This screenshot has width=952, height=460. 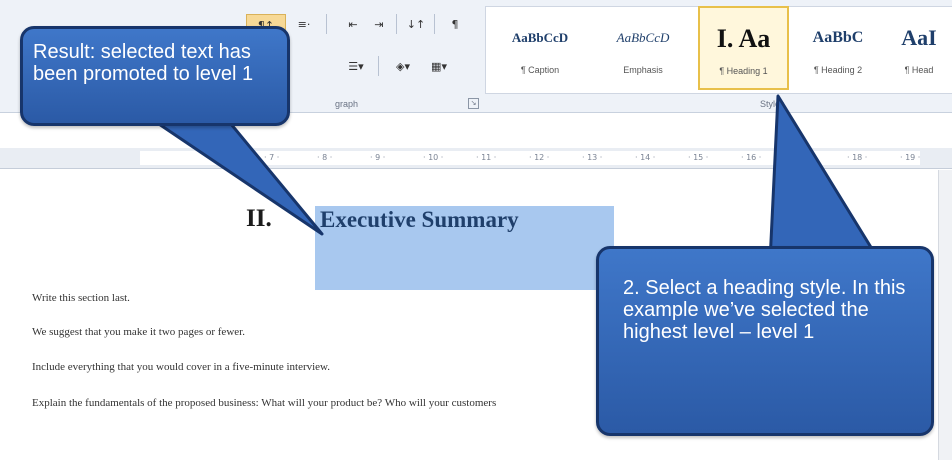 I want to click on result-callout-tail, so click(x=236, y=176).